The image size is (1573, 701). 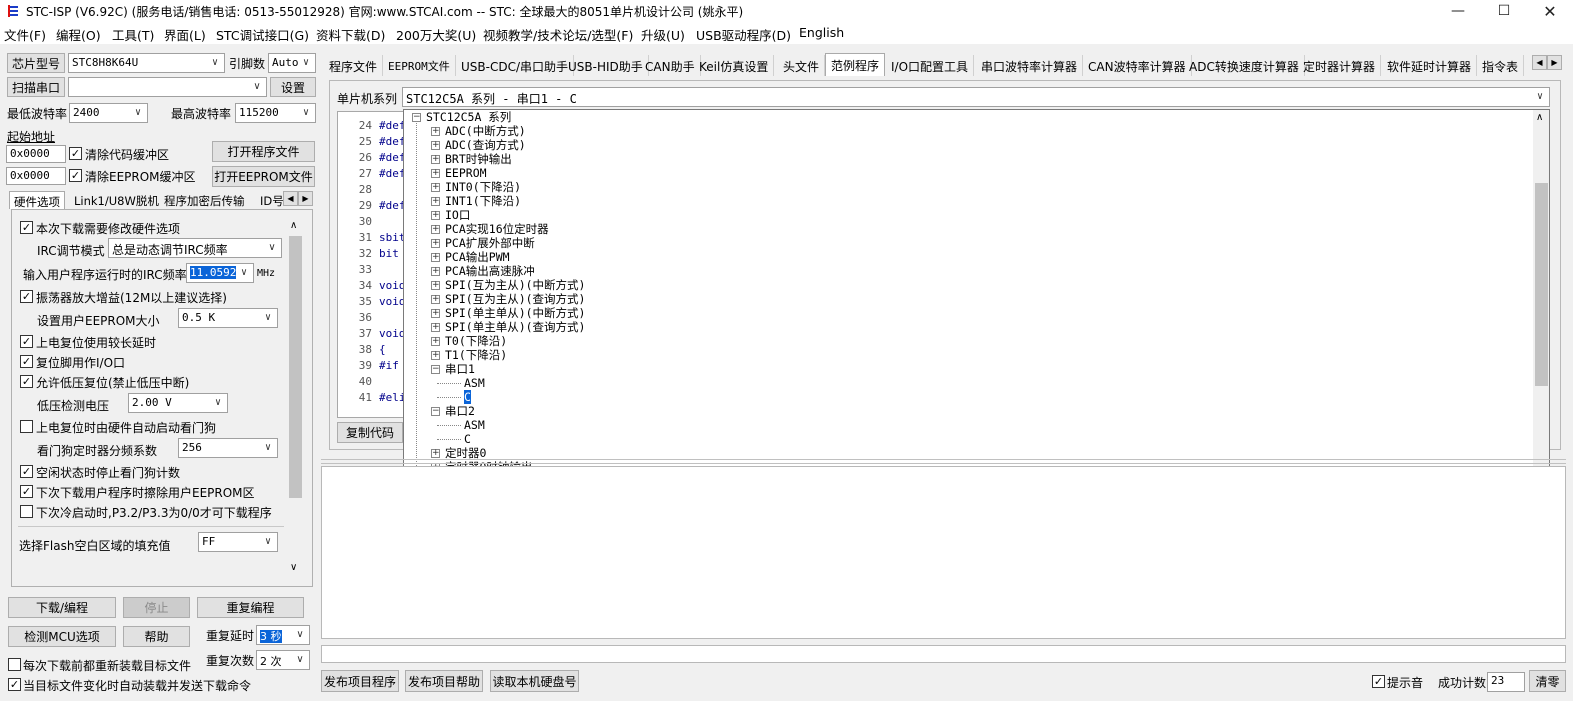 What do you see at coordinates (262, 34) in the screenshot?
I see `menu-debug-interface: STC调试接口(G)` at bounding box center [262, 34].